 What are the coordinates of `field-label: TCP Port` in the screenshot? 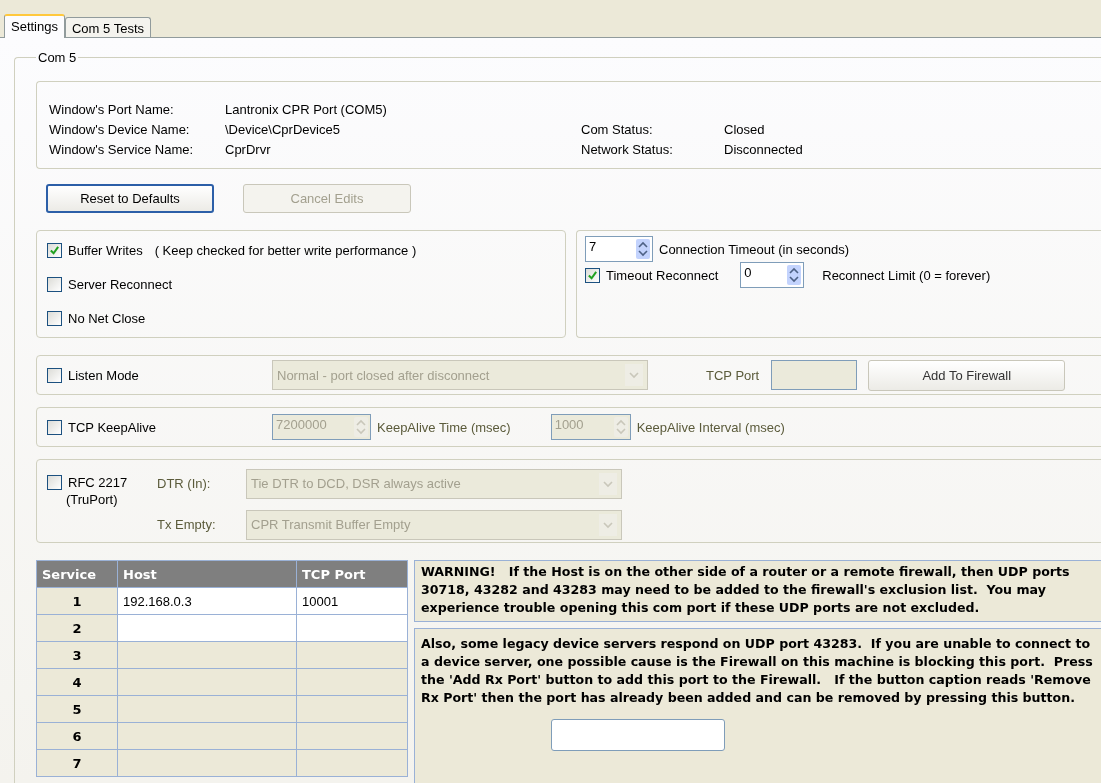 It's located at (733, 375).